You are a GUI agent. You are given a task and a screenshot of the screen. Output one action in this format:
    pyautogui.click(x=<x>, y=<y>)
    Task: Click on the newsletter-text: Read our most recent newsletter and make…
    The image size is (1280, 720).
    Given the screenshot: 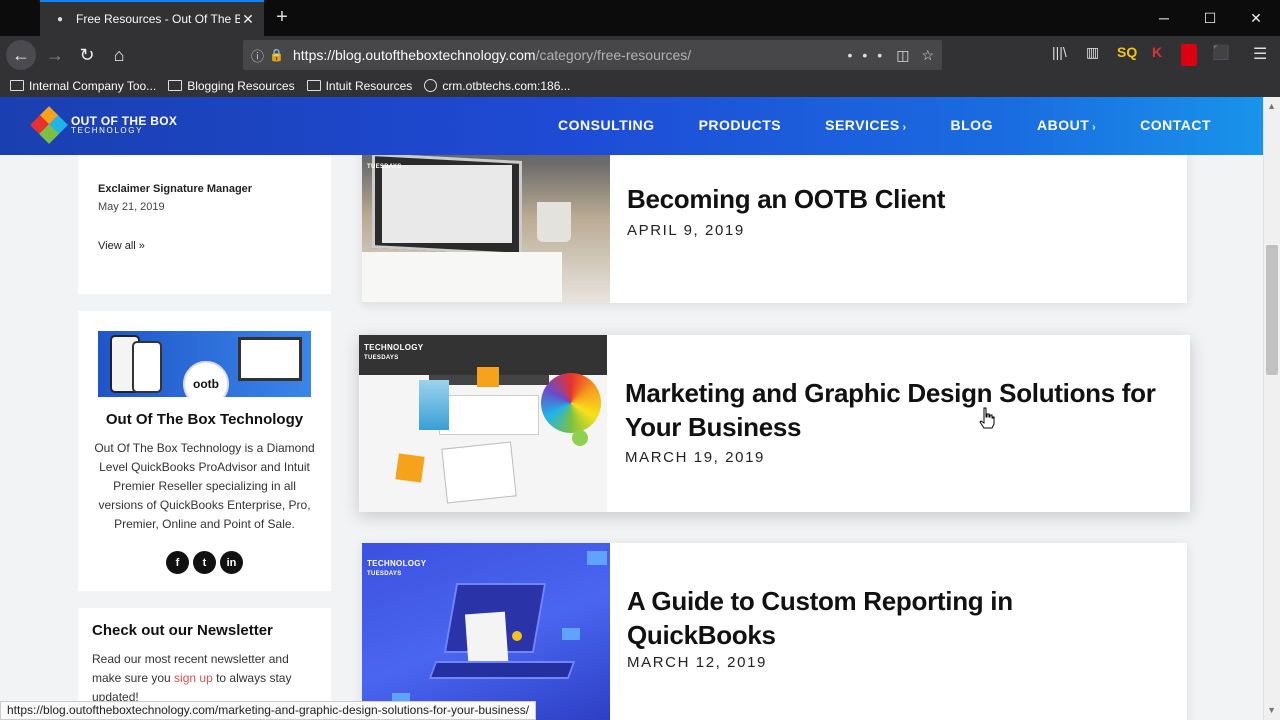 What is the action you would take?
    pyautogui.click(x=204, y=678)
    